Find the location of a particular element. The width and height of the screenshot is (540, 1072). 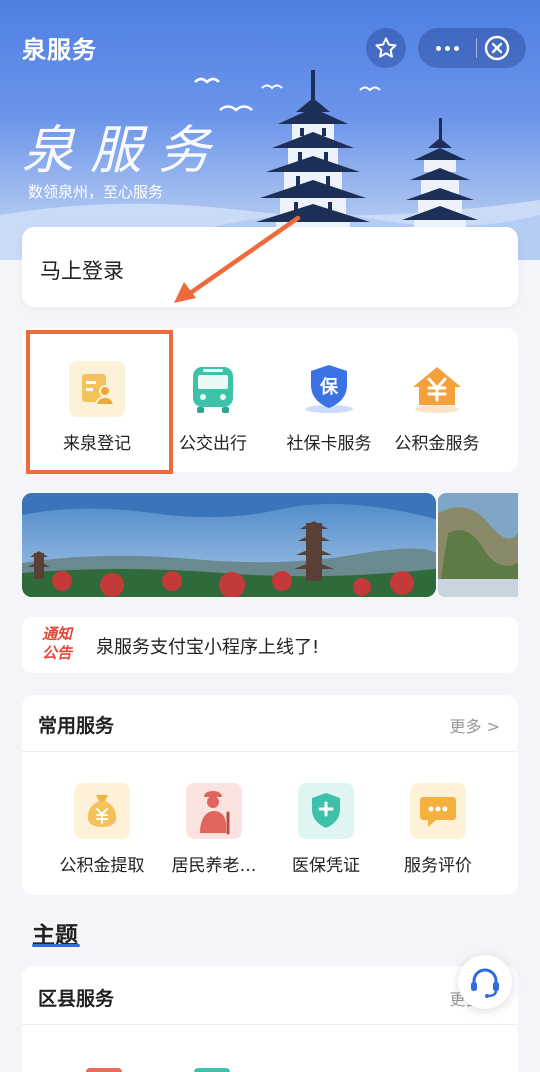

section-title: 区县服务 is located at coordinates (76, 999).